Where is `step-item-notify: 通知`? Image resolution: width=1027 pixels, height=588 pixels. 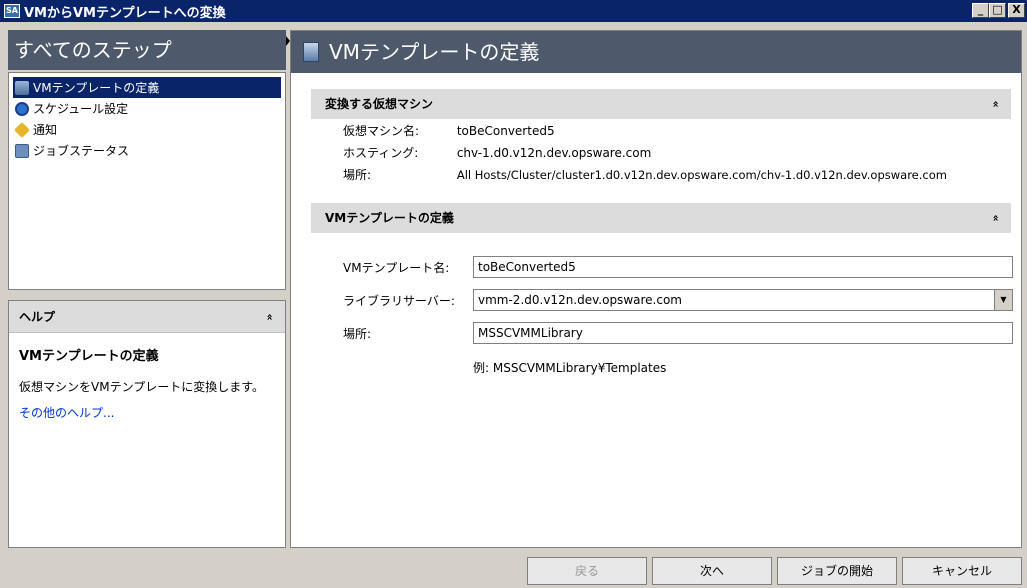
step-item-notify: 通知 is located at coordinates (147, 129).